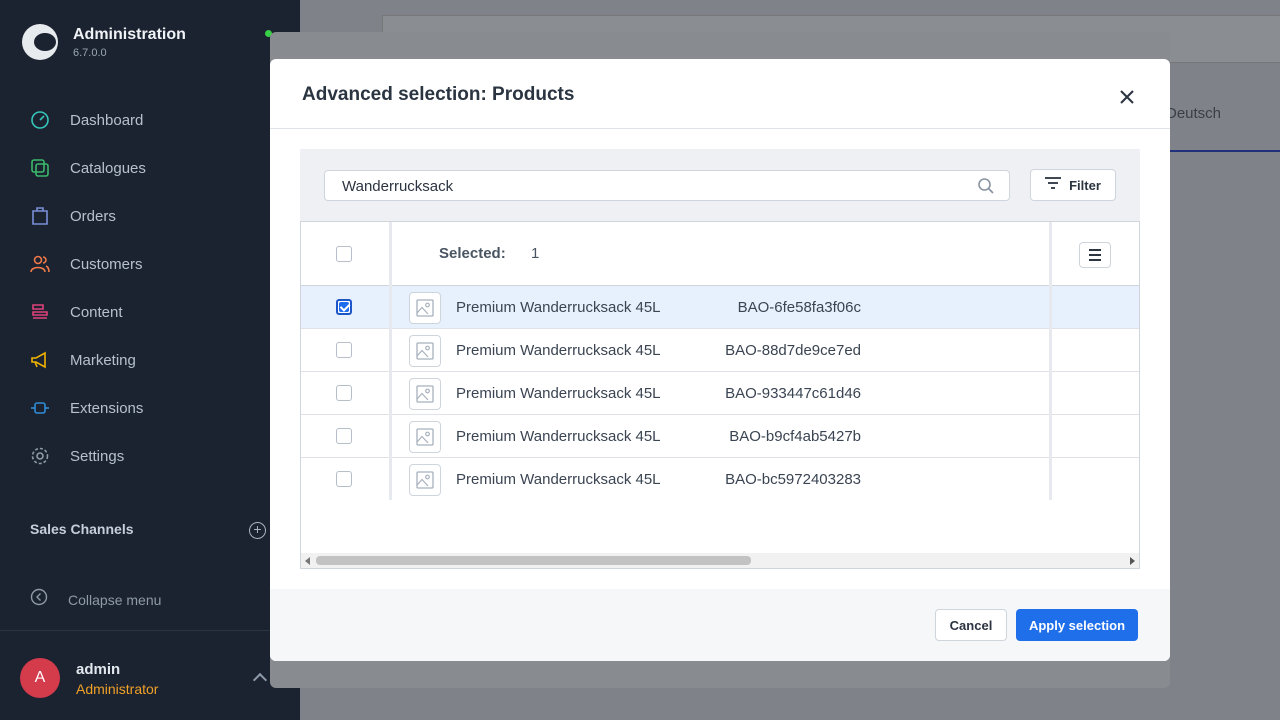  I want to click on product-number: BAO-933447c61d46, so click(793, 393).